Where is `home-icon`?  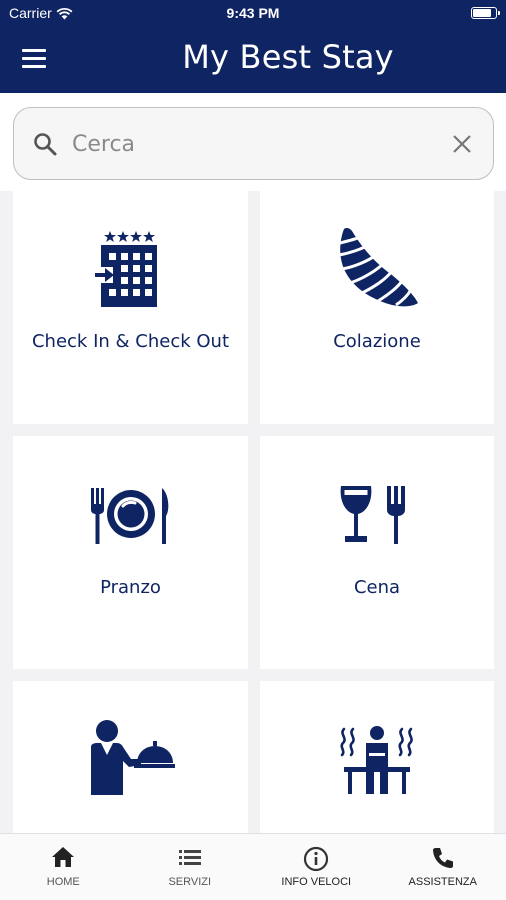
home-icon is located at coordinates (63, 857).